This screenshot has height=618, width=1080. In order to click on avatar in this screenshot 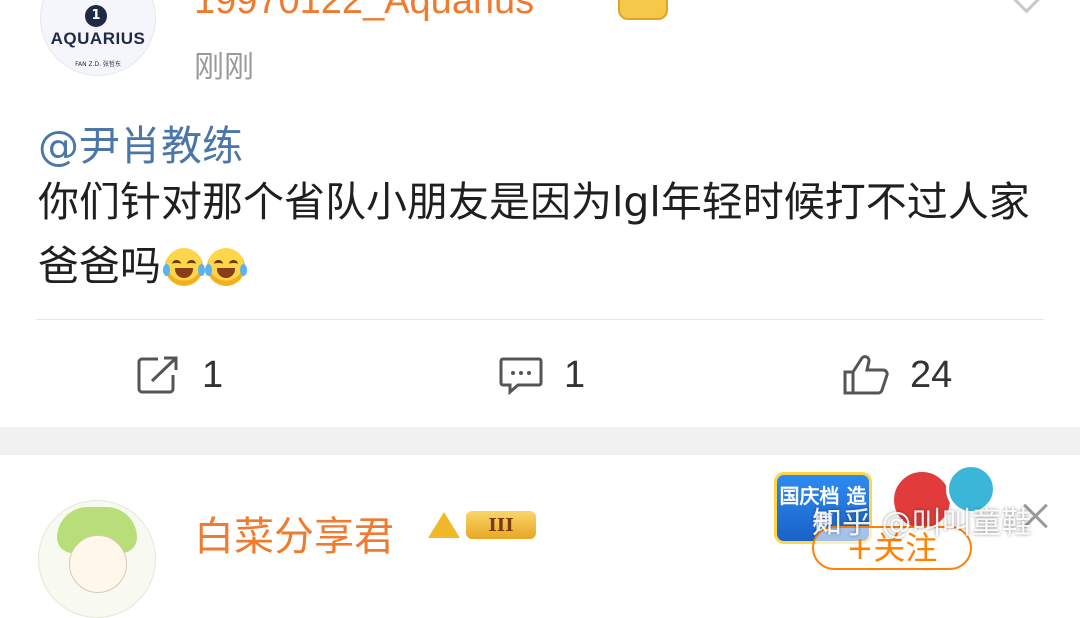, I will do `click(97, 559)`.